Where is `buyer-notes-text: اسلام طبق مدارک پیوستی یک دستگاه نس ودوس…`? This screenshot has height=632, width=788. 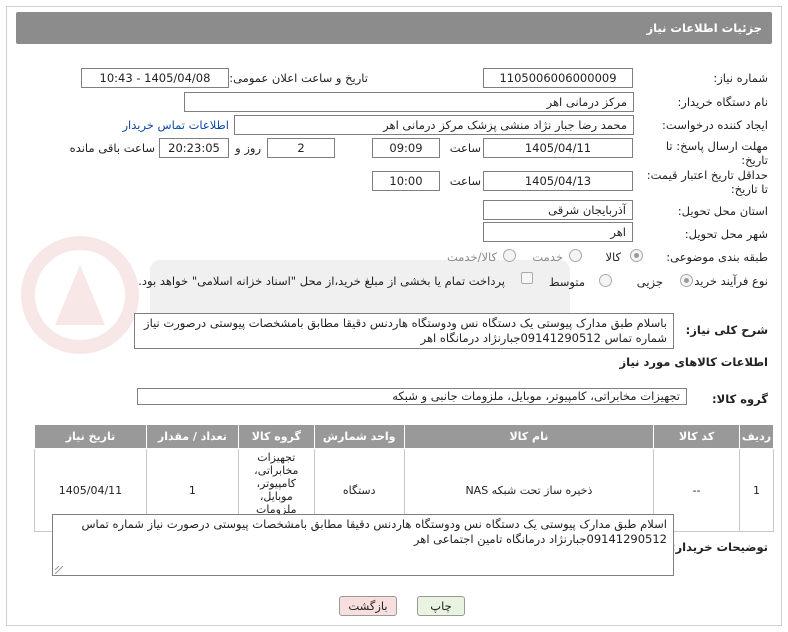 buyer-notes-text: اسلام طبق مدارک پیوستی یک دستگاه نس ودوس… is located at coordinates (374, 531).